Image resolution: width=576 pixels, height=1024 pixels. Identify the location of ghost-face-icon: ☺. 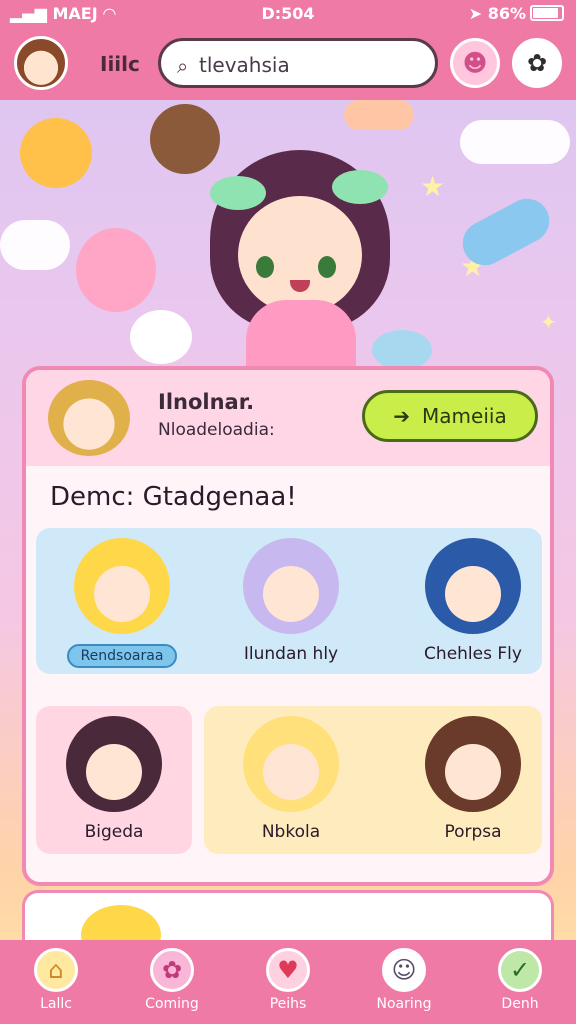
(404, 970).